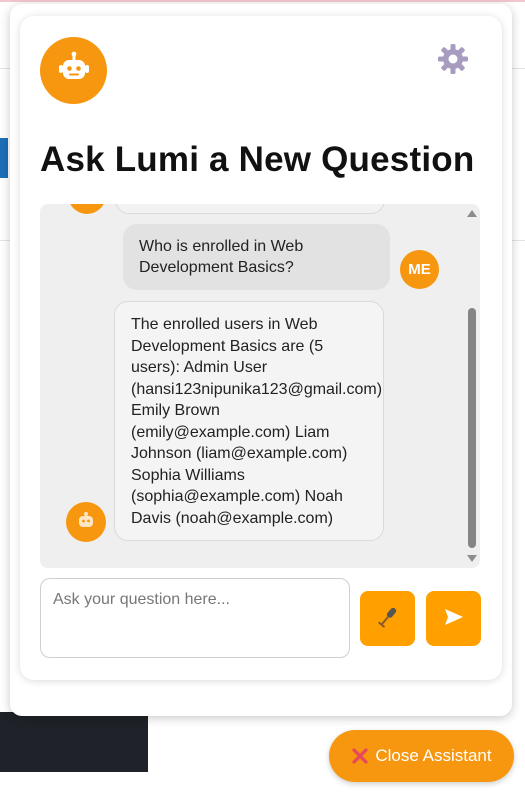  I want to click on send-arrow-icon, so click(454, 618).